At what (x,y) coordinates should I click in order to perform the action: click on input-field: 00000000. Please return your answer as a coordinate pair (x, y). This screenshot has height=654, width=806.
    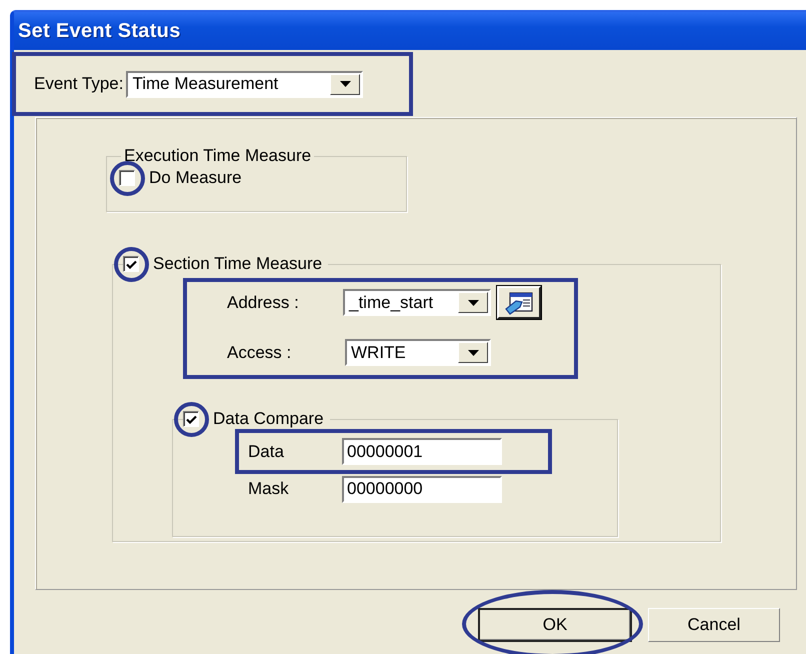
    Looking at the image, I should click on (422, 489).